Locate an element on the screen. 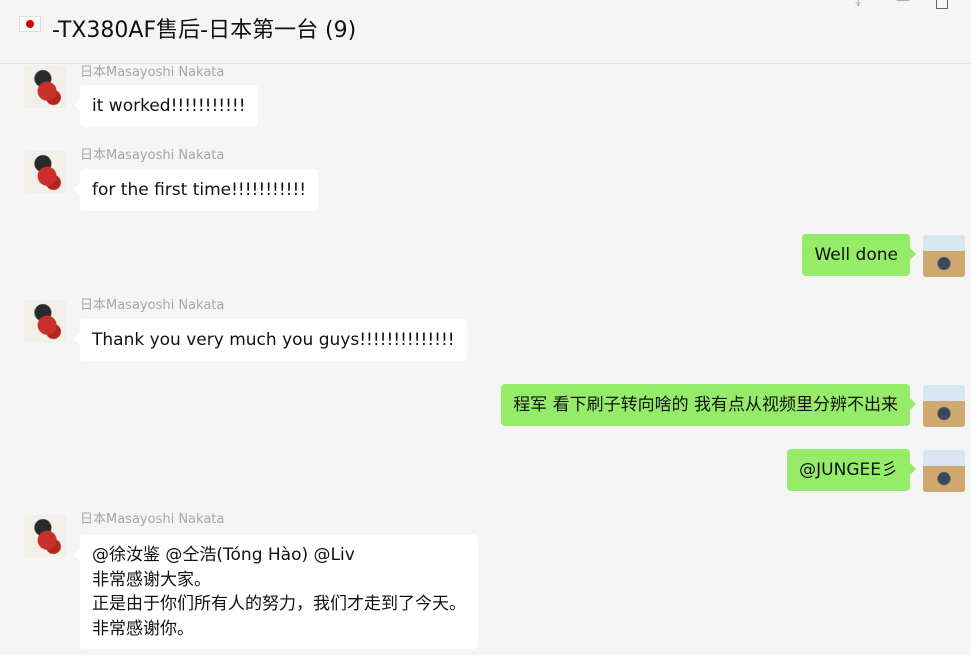 The height and width of the screenshot is (655, 971). chat-title: -TX380AF售后-日本第一台 (9) is located at coordinates (204, 30).